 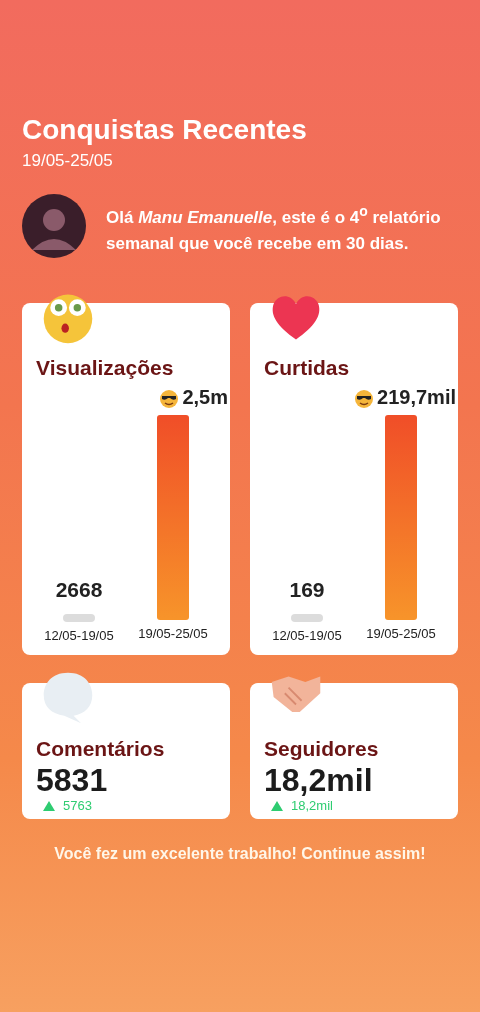 I want to click on stat-value: 5831, so click(x=72, y=780).